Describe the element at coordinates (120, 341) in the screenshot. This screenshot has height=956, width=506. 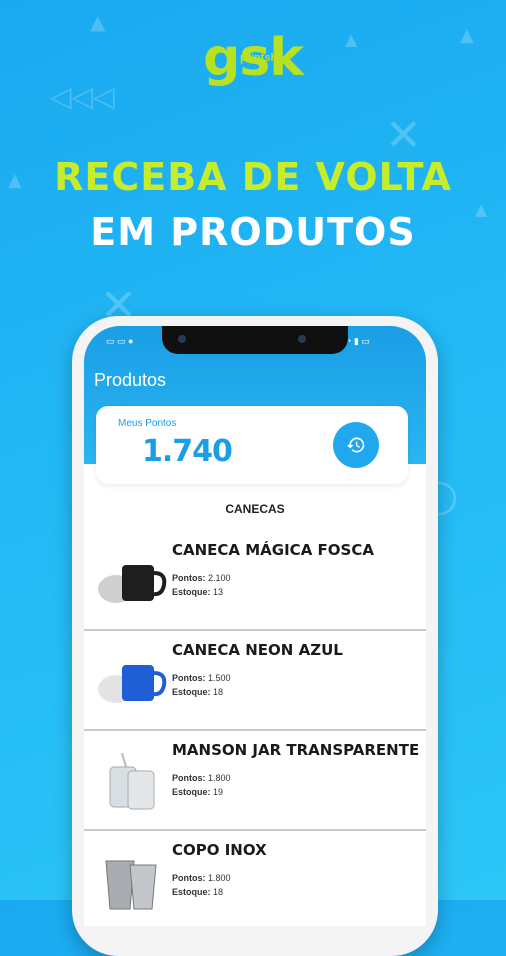
I see `status-icons-left: ▭ ▭ ●` at that location.